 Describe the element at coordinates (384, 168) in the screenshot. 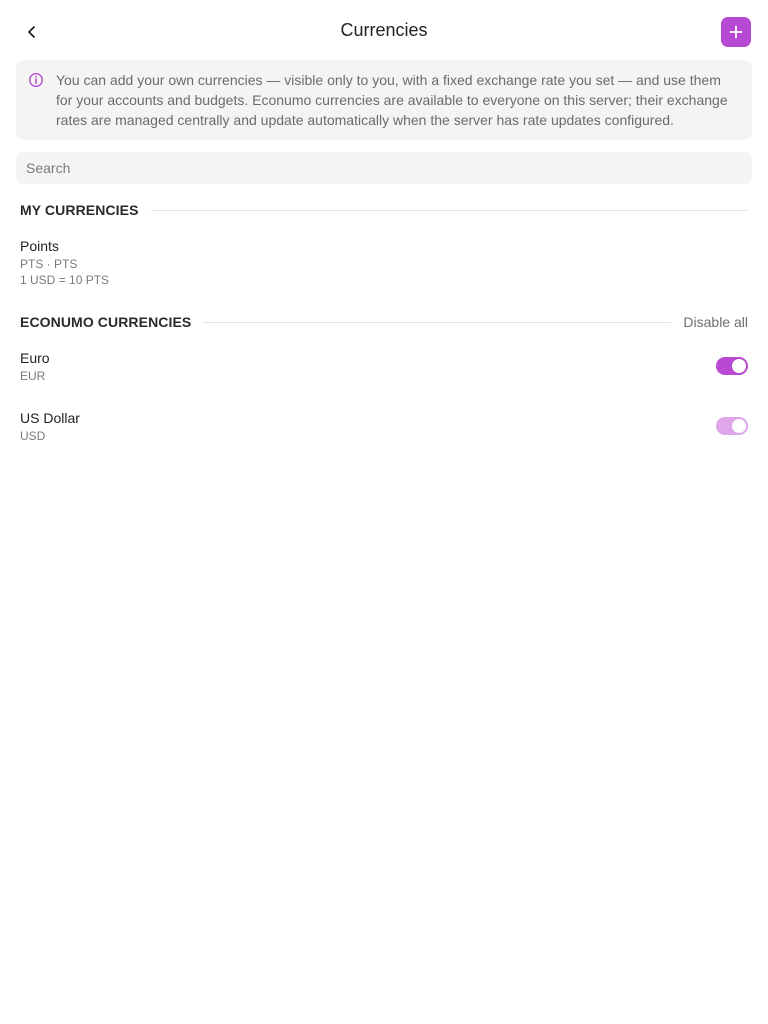

I see `search-input` at that location.